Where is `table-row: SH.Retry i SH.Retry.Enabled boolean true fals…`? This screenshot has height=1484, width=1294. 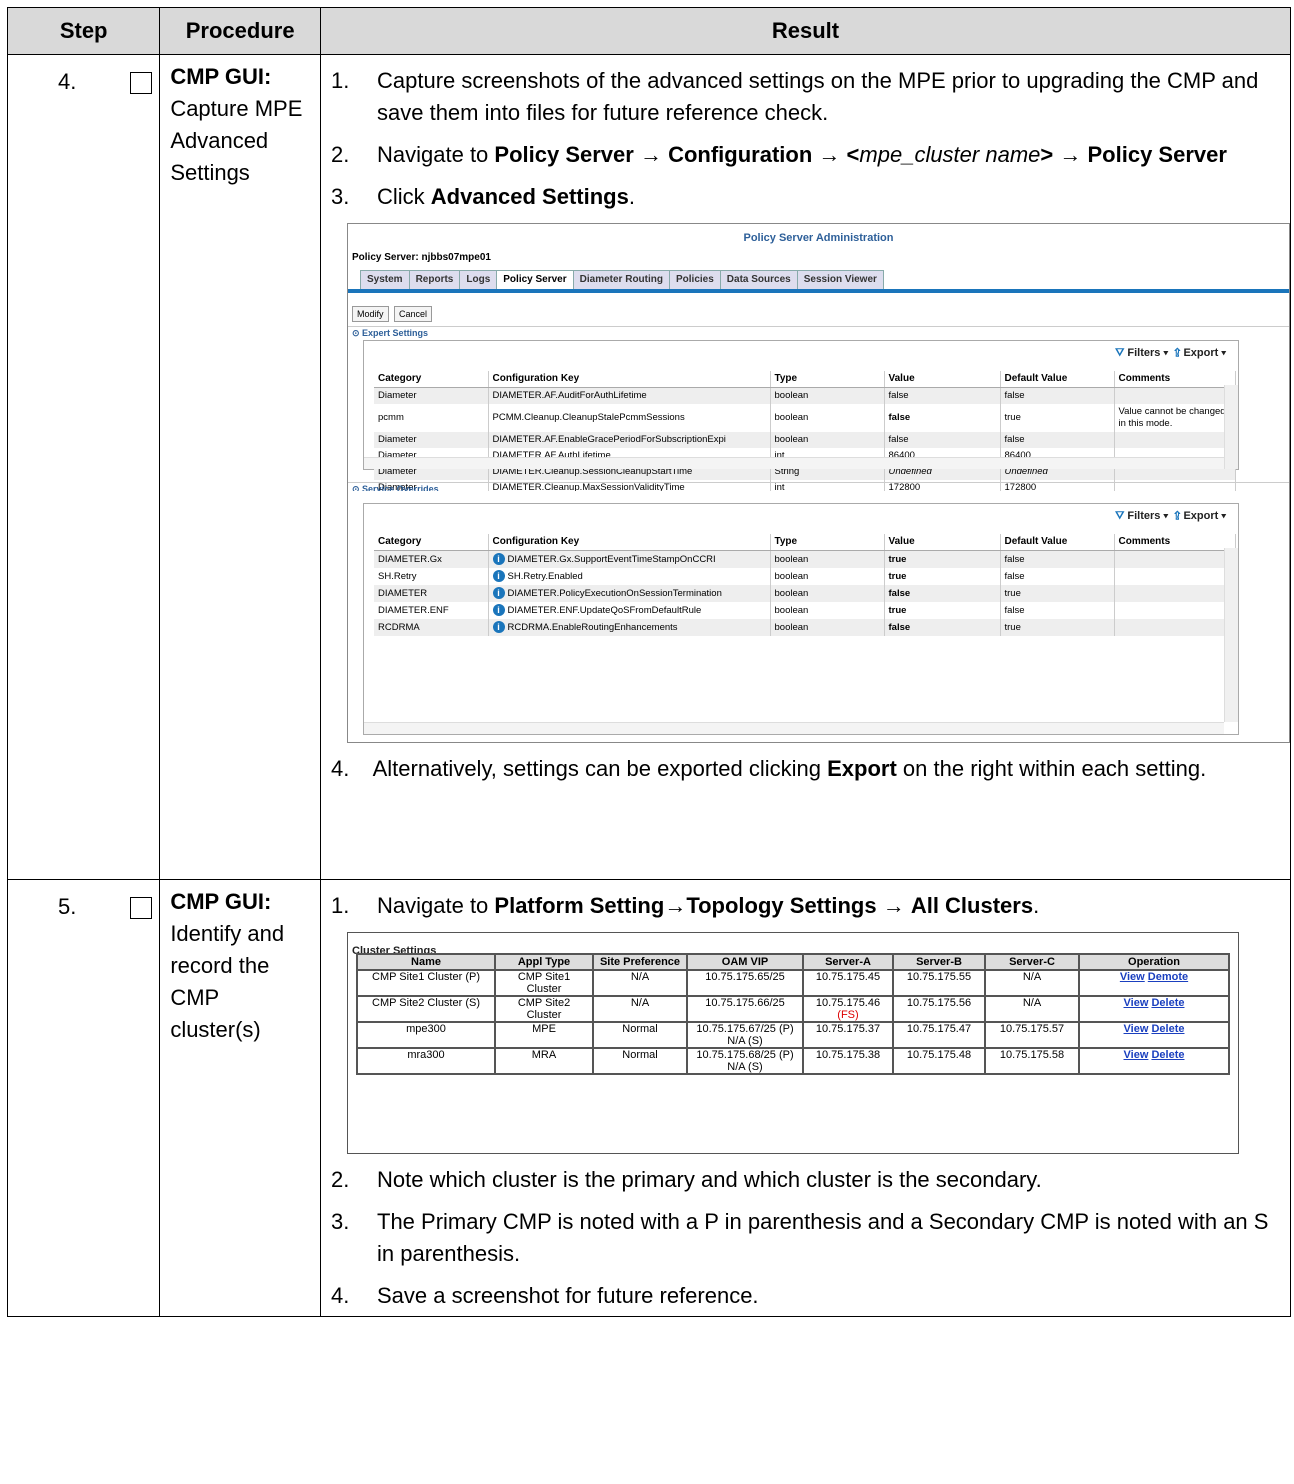
table-row: SH.Retry i SH.Retry.Enabled boolean true fals… is located at coordinates (805, 576).